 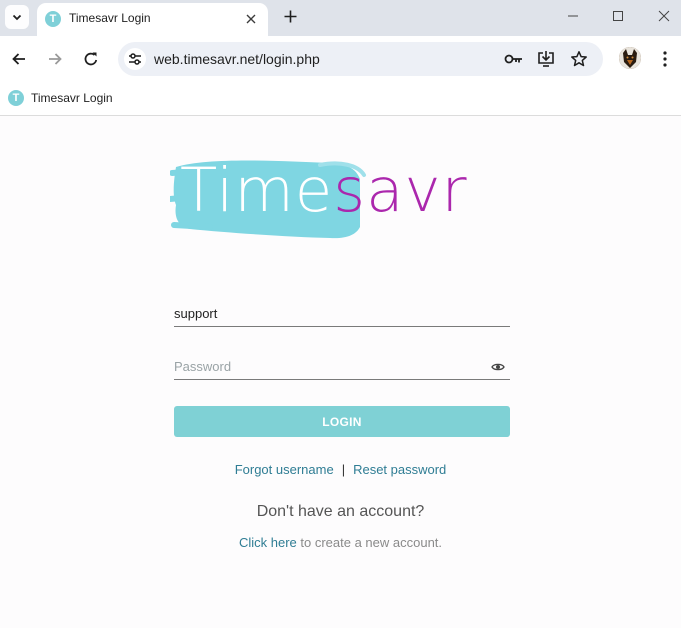 I want to click on password-field, so click(x=342, y=367).